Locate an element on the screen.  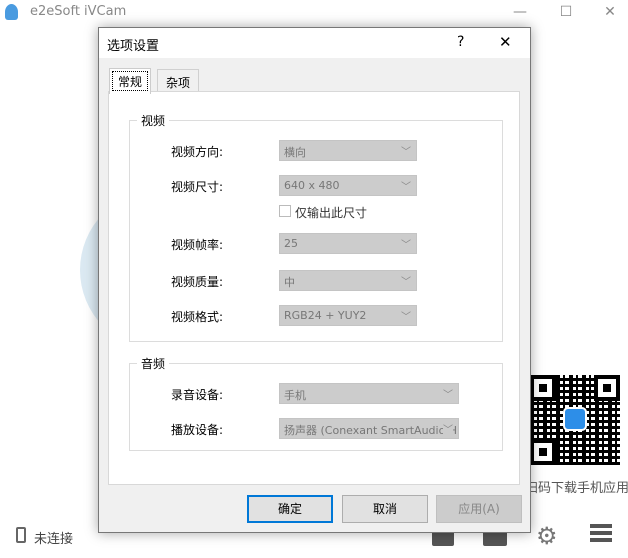
menu-icon is located at coordinates (601, 533).